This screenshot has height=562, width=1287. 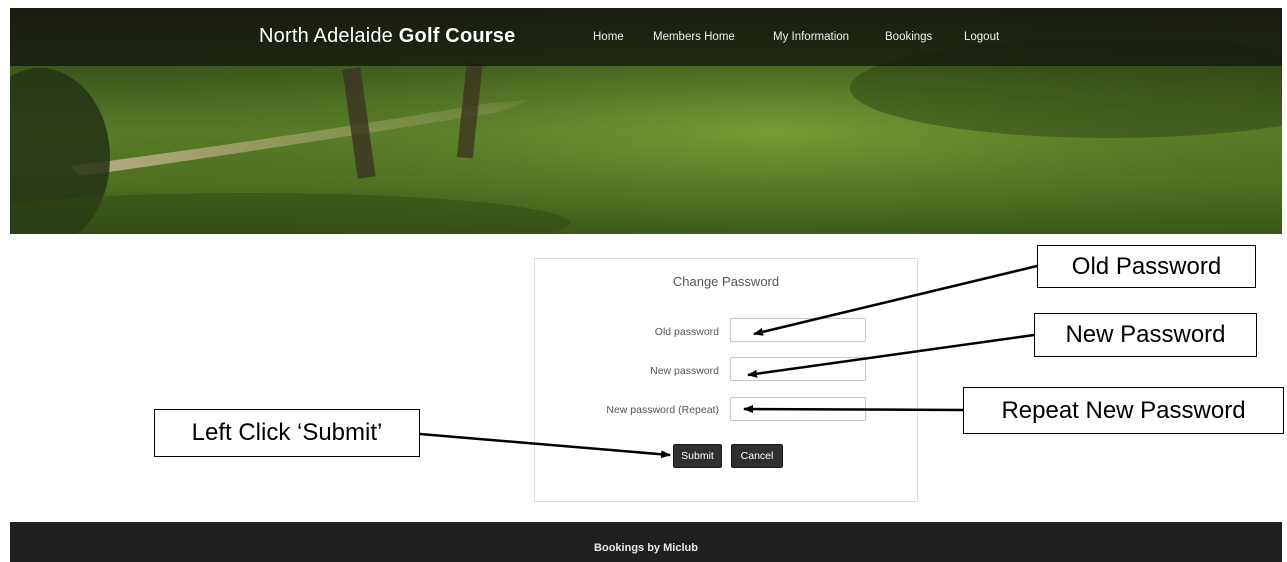 I want to click on old-password-label: Old password, so click(x=686, y=332).